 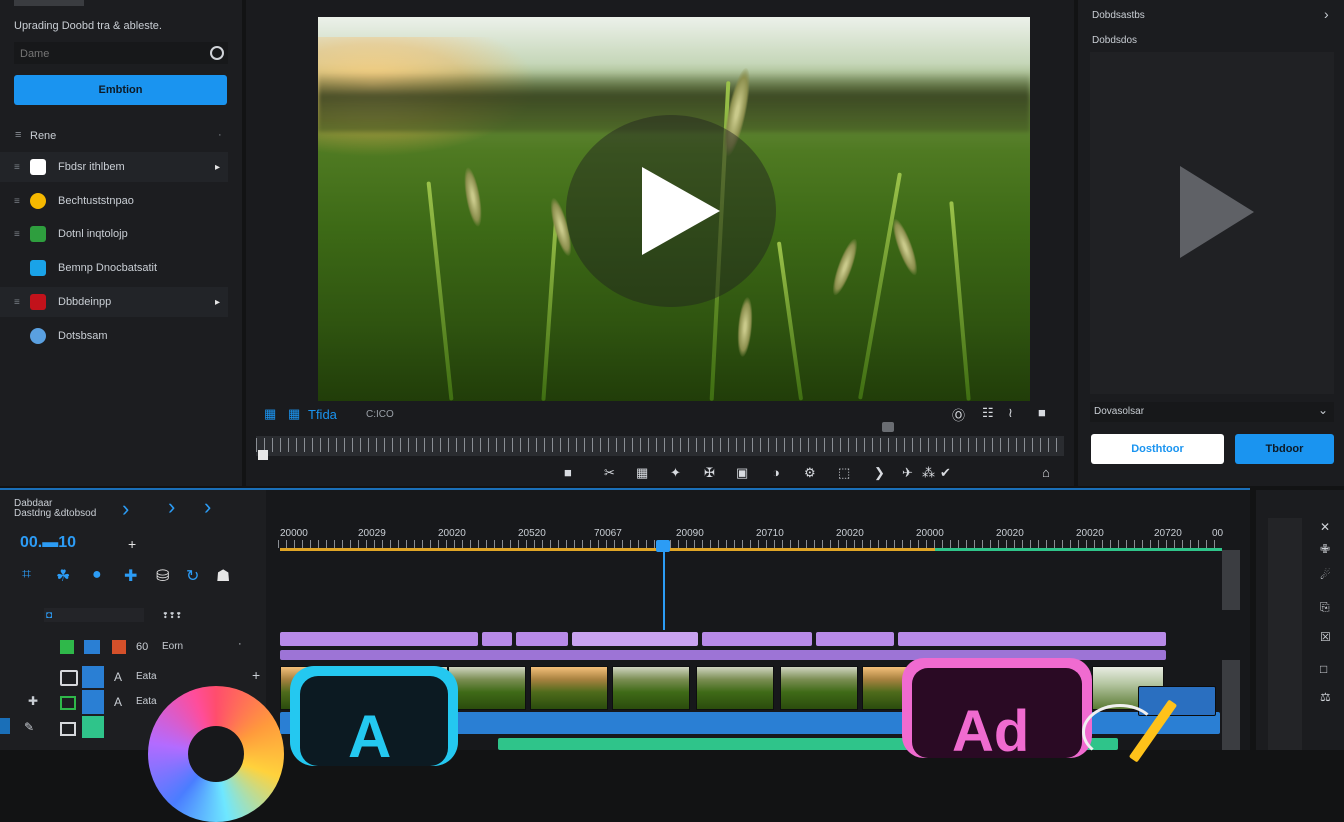 I want to click on track-pen-icon: ✎, so click(x=29, y=727).